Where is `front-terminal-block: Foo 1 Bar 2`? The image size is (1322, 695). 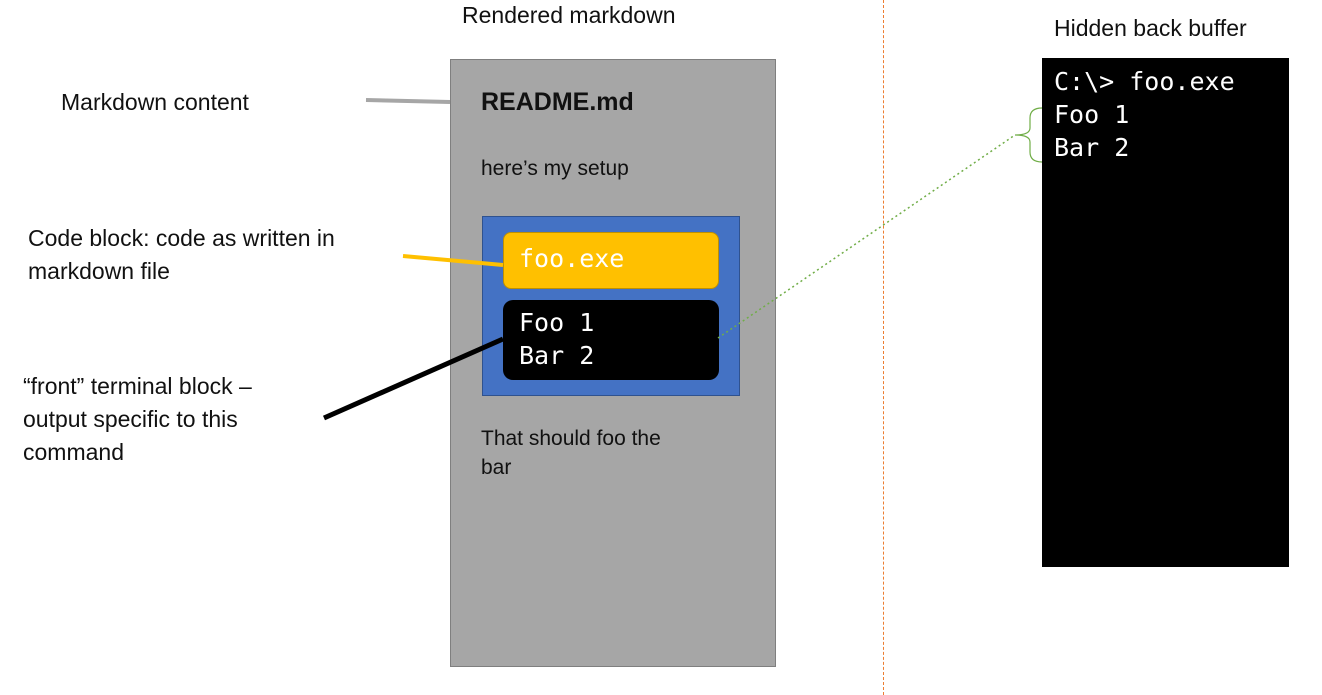
front-terminal-block: Foo 1 Bar 2 is located at coordinates (611, 340).